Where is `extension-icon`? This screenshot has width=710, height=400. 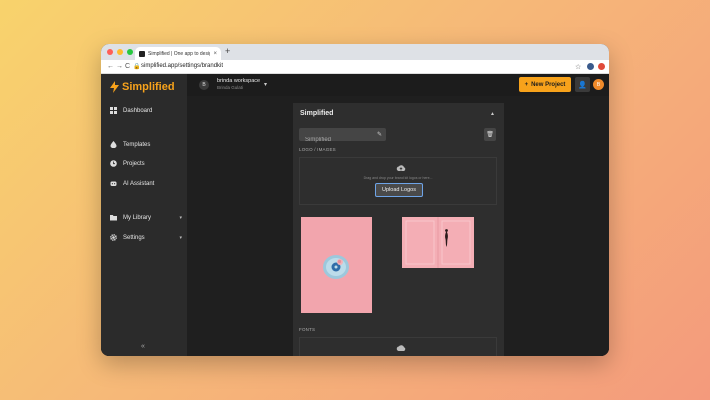 extension-icon is located at coordinates (590, 66).